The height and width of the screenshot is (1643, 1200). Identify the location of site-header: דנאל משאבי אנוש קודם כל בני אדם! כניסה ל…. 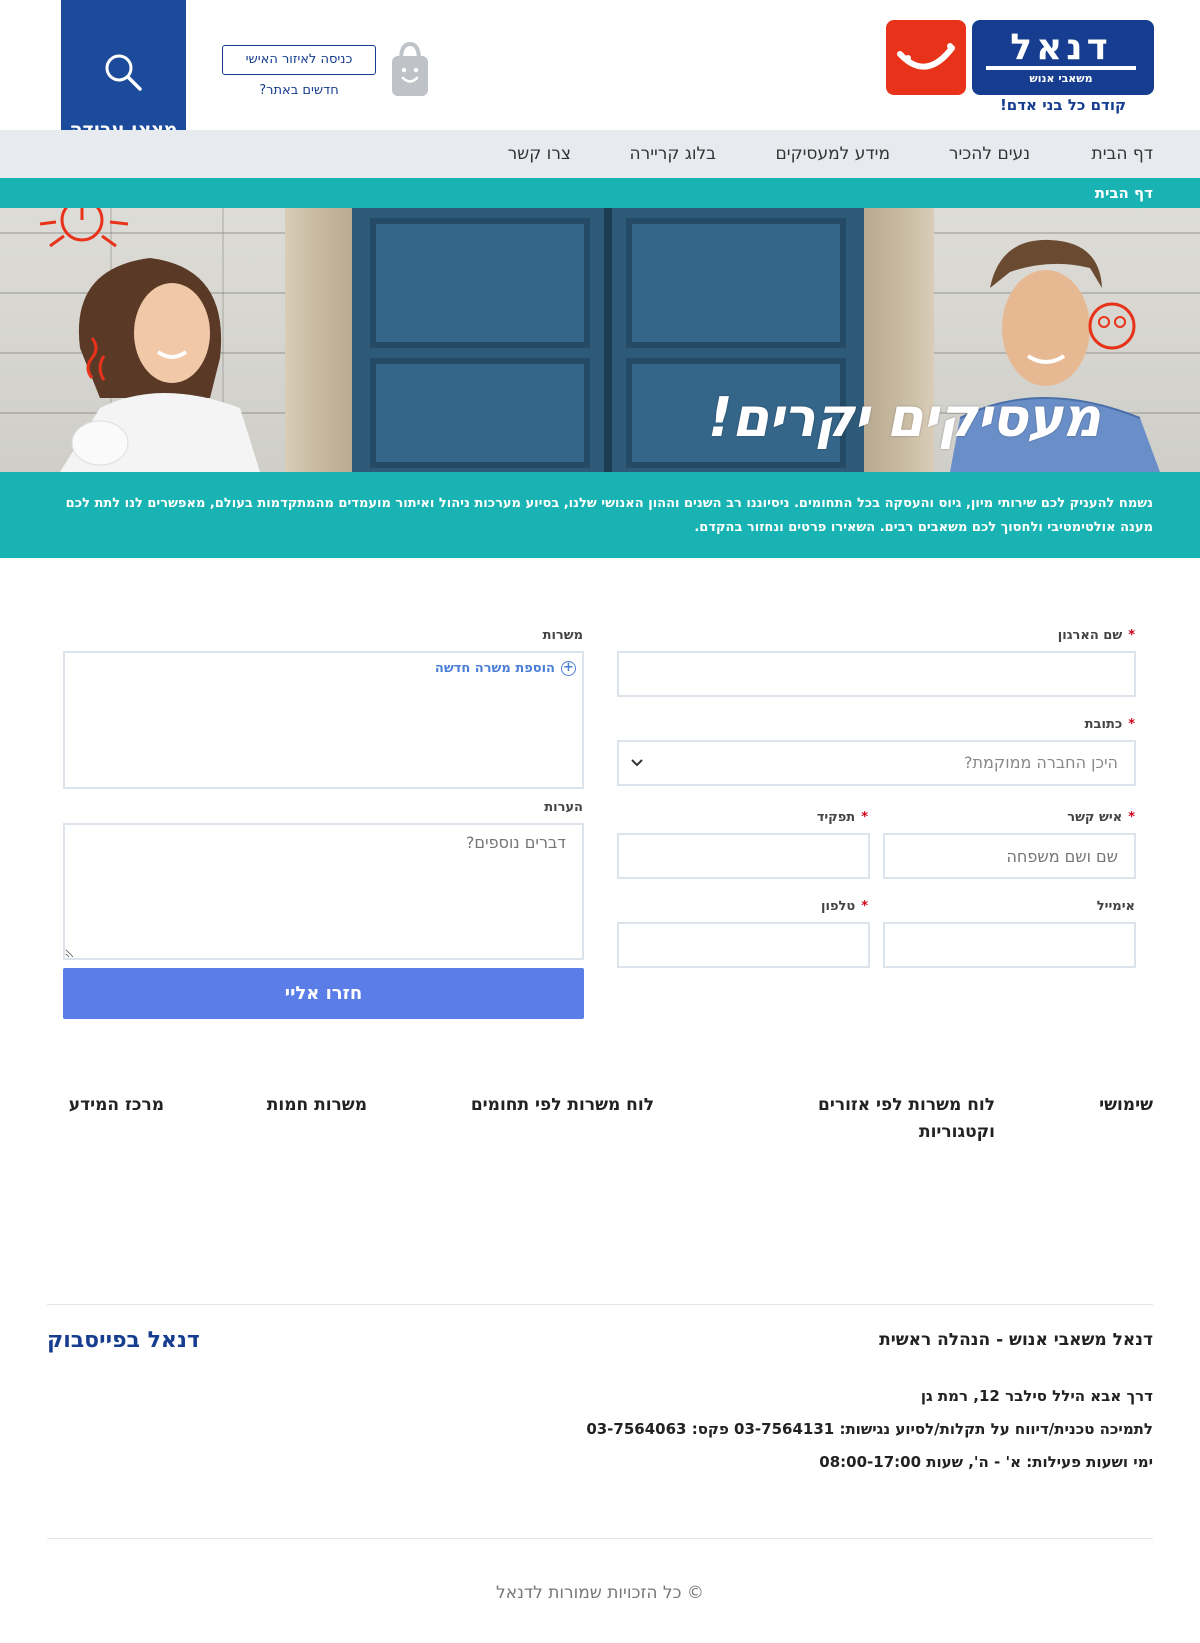
(600, 89).